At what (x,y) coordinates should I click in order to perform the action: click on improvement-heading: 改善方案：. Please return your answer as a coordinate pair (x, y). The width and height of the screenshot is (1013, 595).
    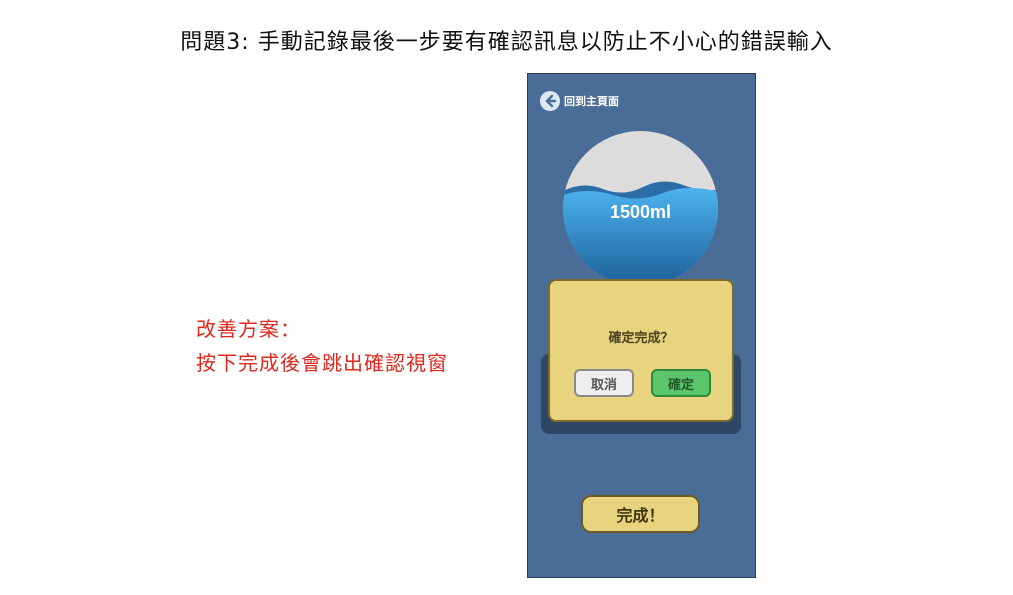
    Looking at the image, I should click on (248, 329).